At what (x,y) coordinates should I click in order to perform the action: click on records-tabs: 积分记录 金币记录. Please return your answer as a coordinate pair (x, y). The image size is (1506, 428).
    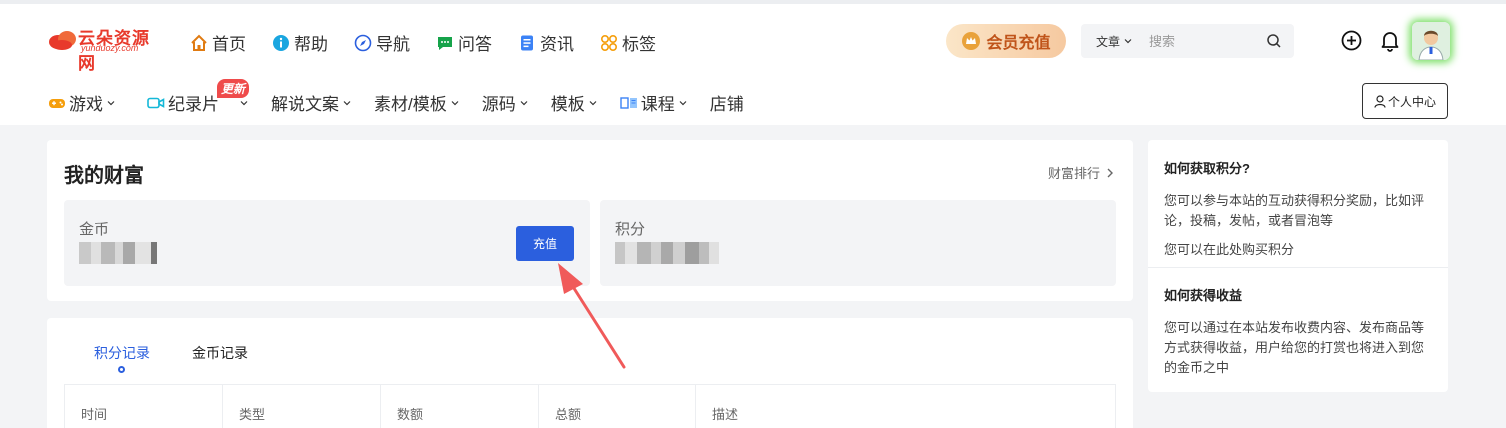
    Looking at the image, I should click on (192, 358).